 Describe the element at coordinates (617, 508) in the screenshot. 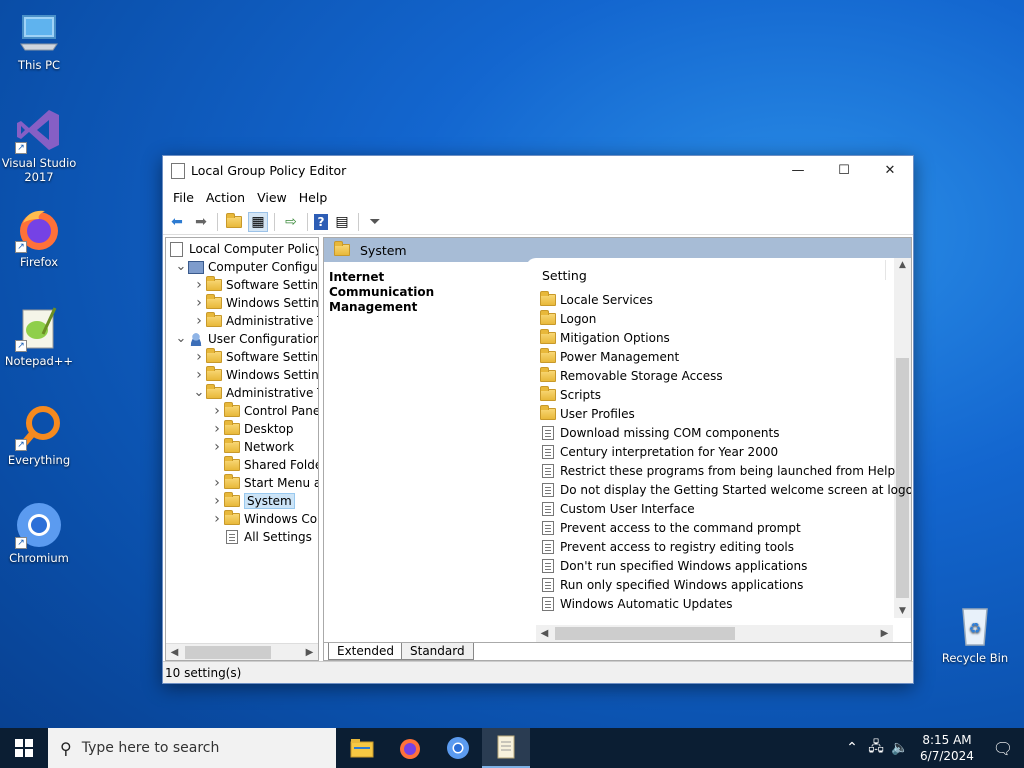

I see `policy-setting-item: Custom User Interface` at that location.